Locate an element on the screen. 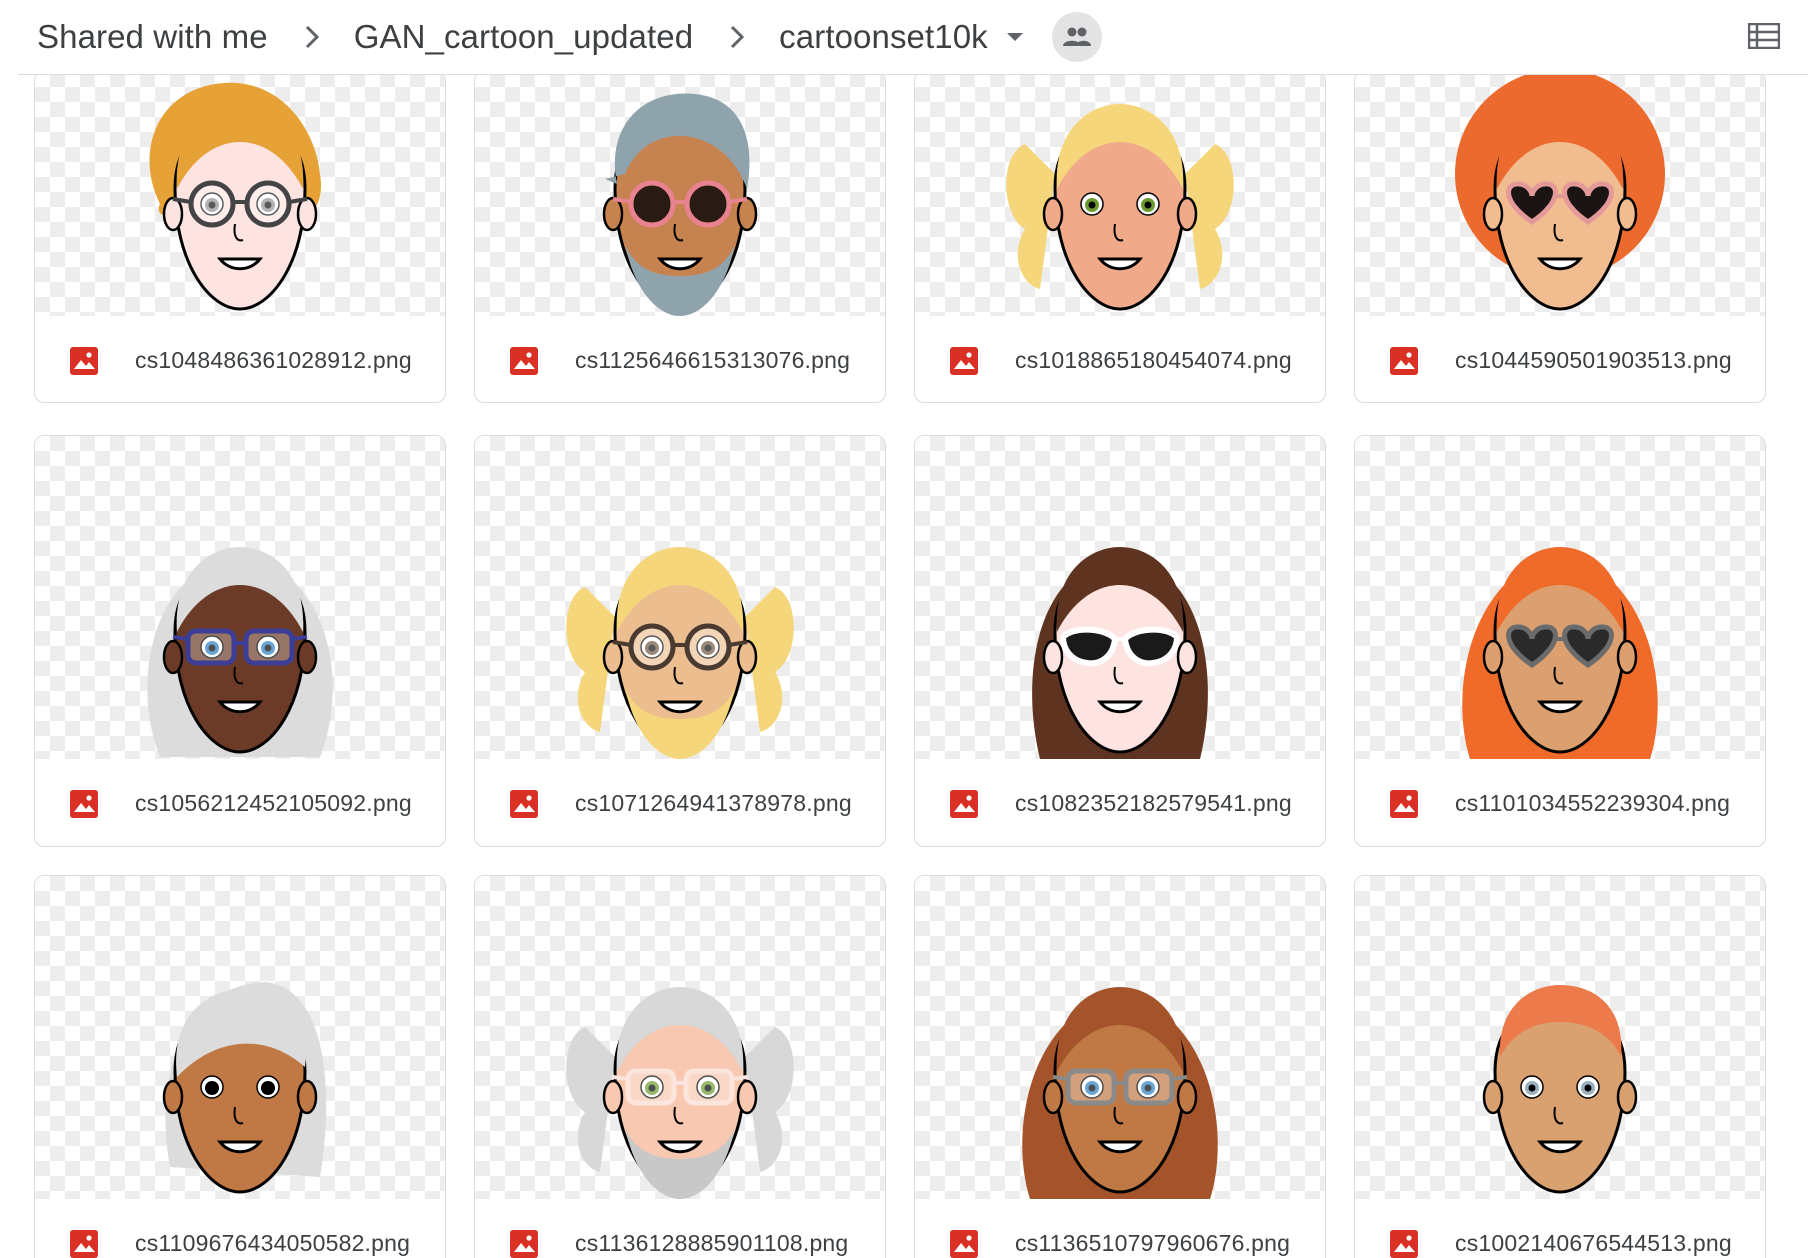 The image size is (1808, 1258). file-name: cs1002140676544513.png is located at coordinates (1593, 1243).